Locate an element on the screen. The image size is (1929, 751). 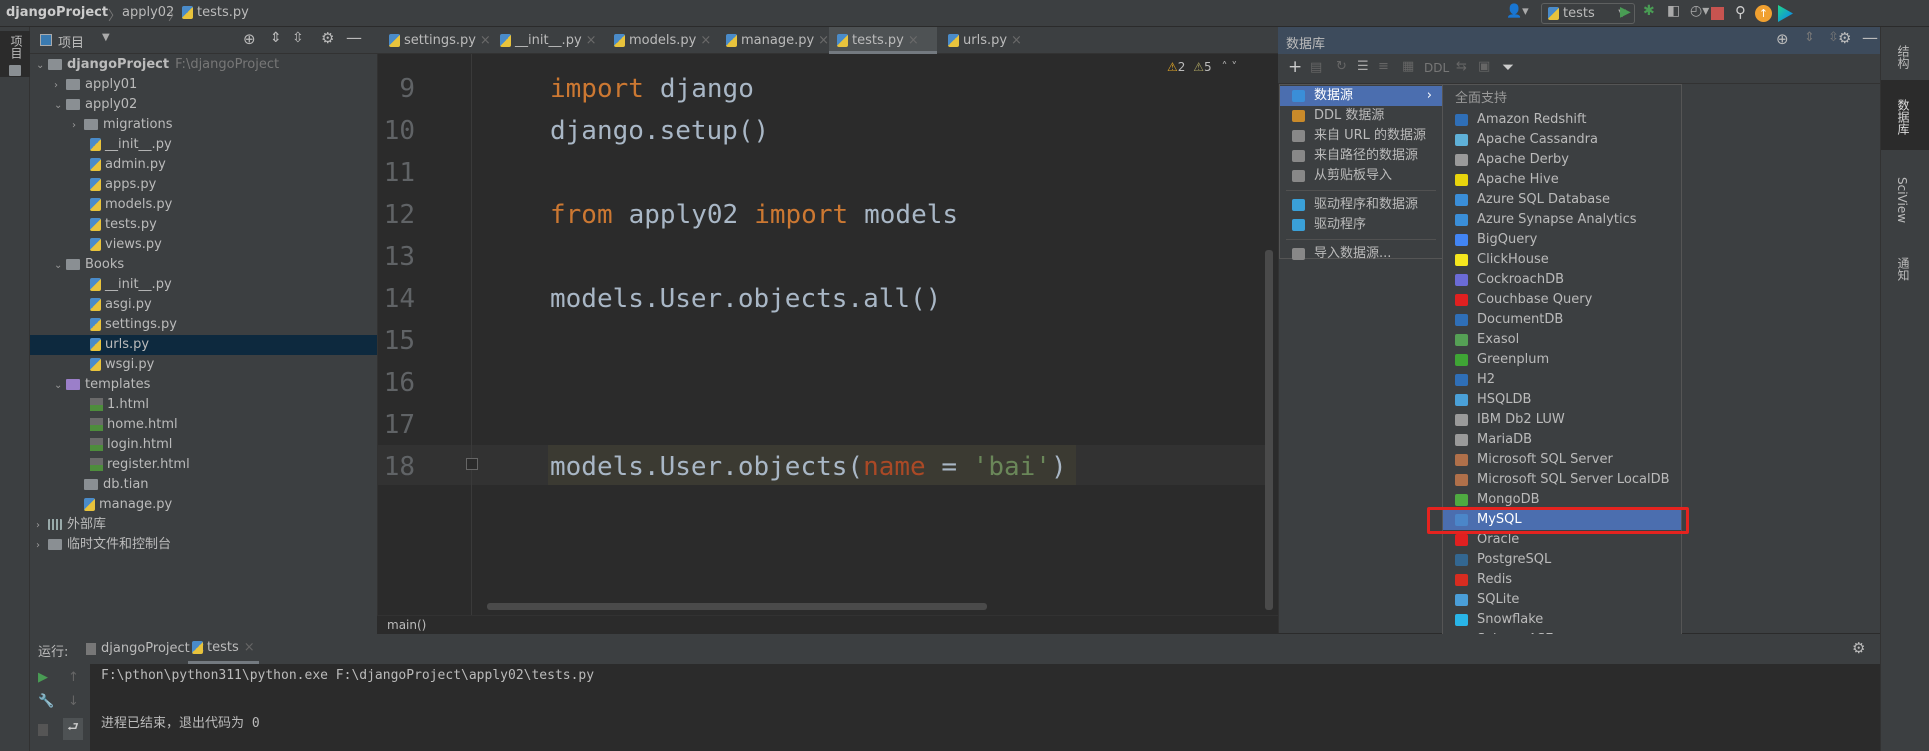
breadcrumb-folder: apply02 is located at coordinates (148, 12).